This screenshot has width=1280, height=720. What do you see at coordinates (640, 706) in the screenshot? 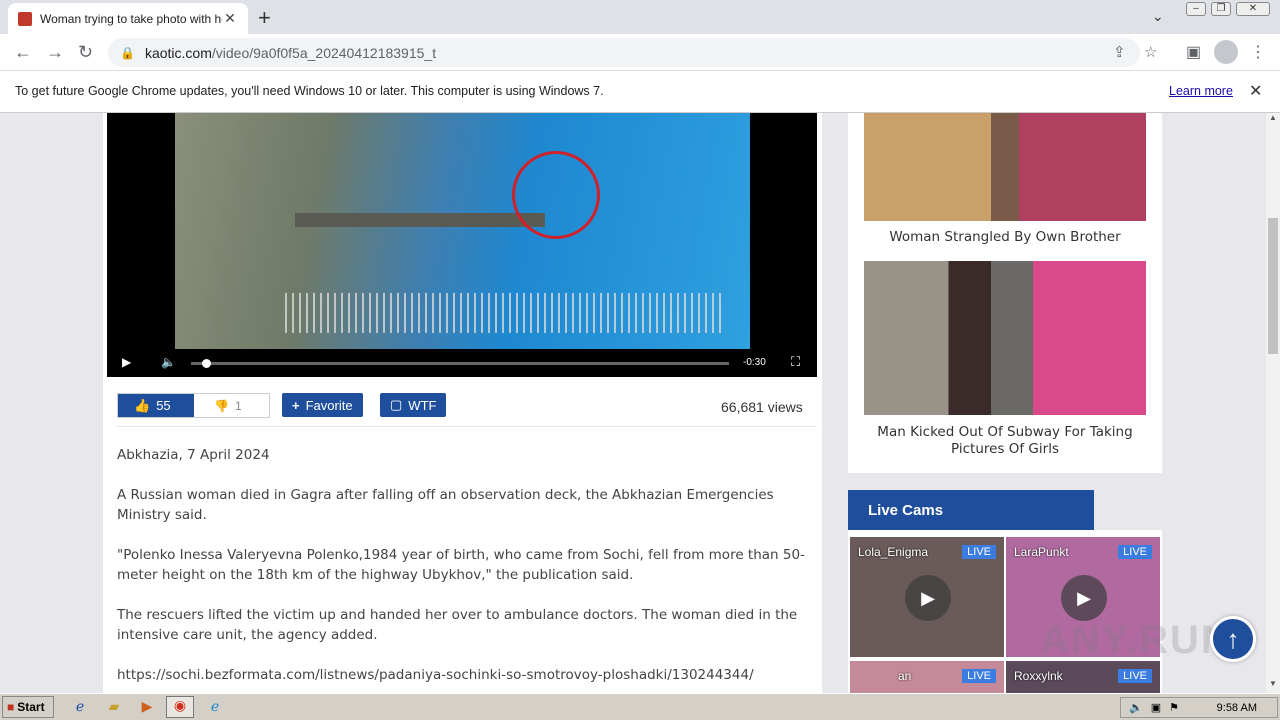
I see `windows-taskbar: ■ Start ℯ ▰ ▶ ◉ ℯ 🔈 ▣ ⚑ 9:58 AM` at bounding box center [640, 706].